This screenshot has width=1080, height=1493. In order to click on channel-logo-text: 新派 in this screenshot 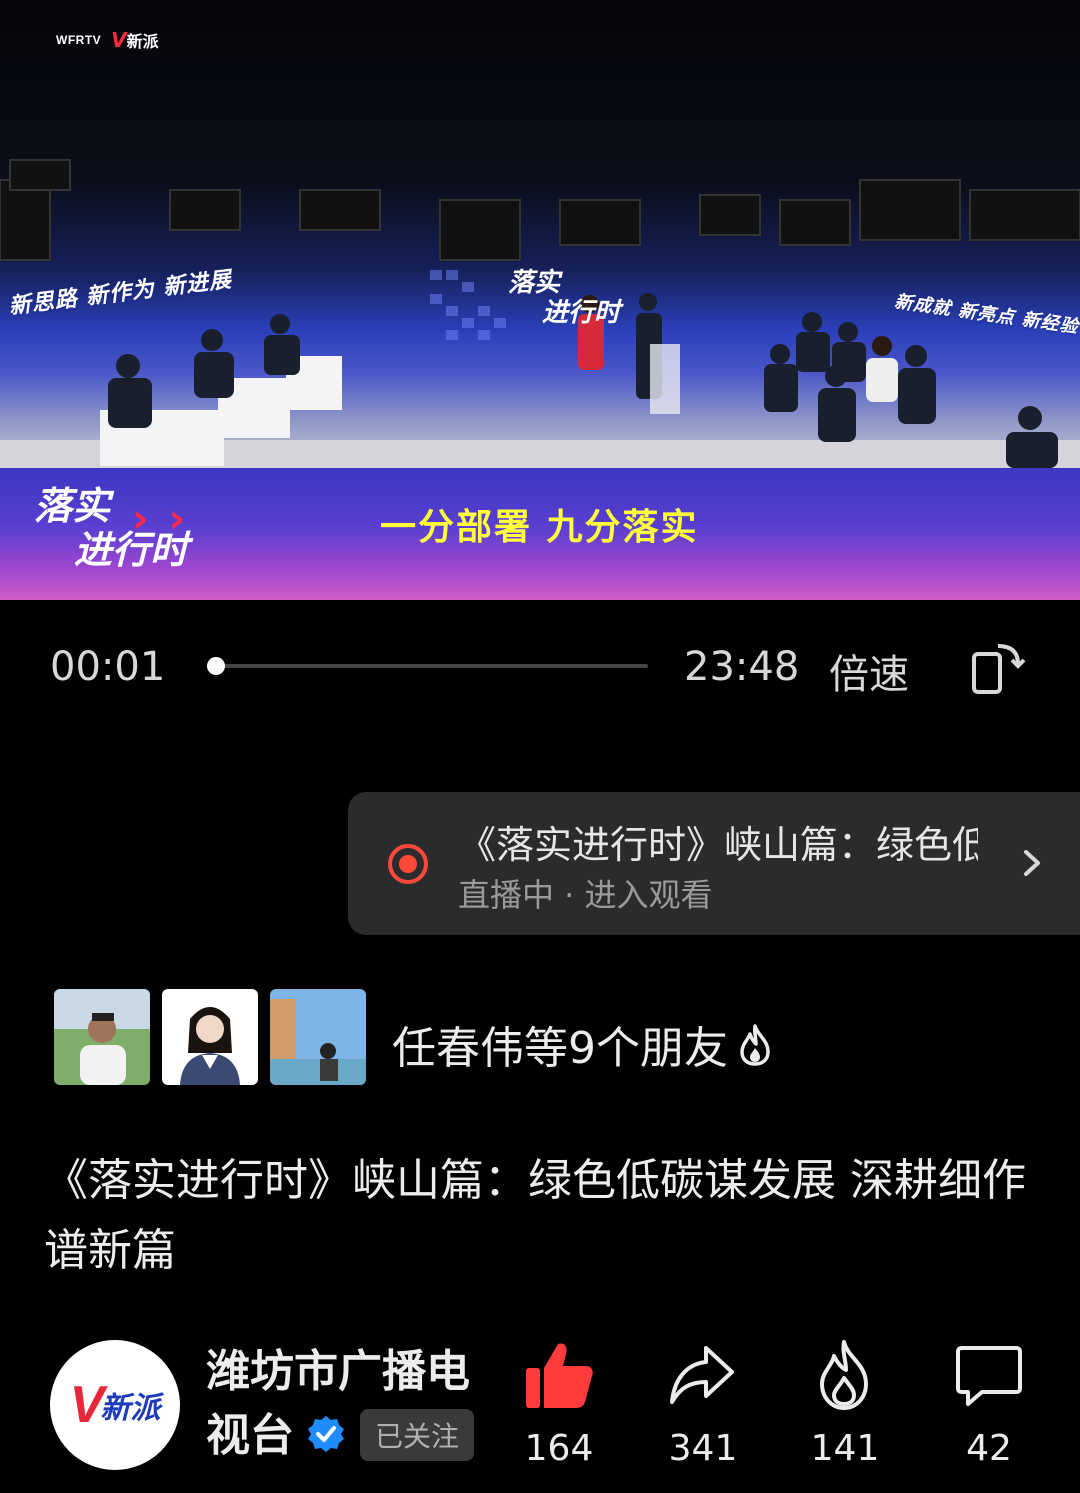, I will do `click(130, 1408)`.